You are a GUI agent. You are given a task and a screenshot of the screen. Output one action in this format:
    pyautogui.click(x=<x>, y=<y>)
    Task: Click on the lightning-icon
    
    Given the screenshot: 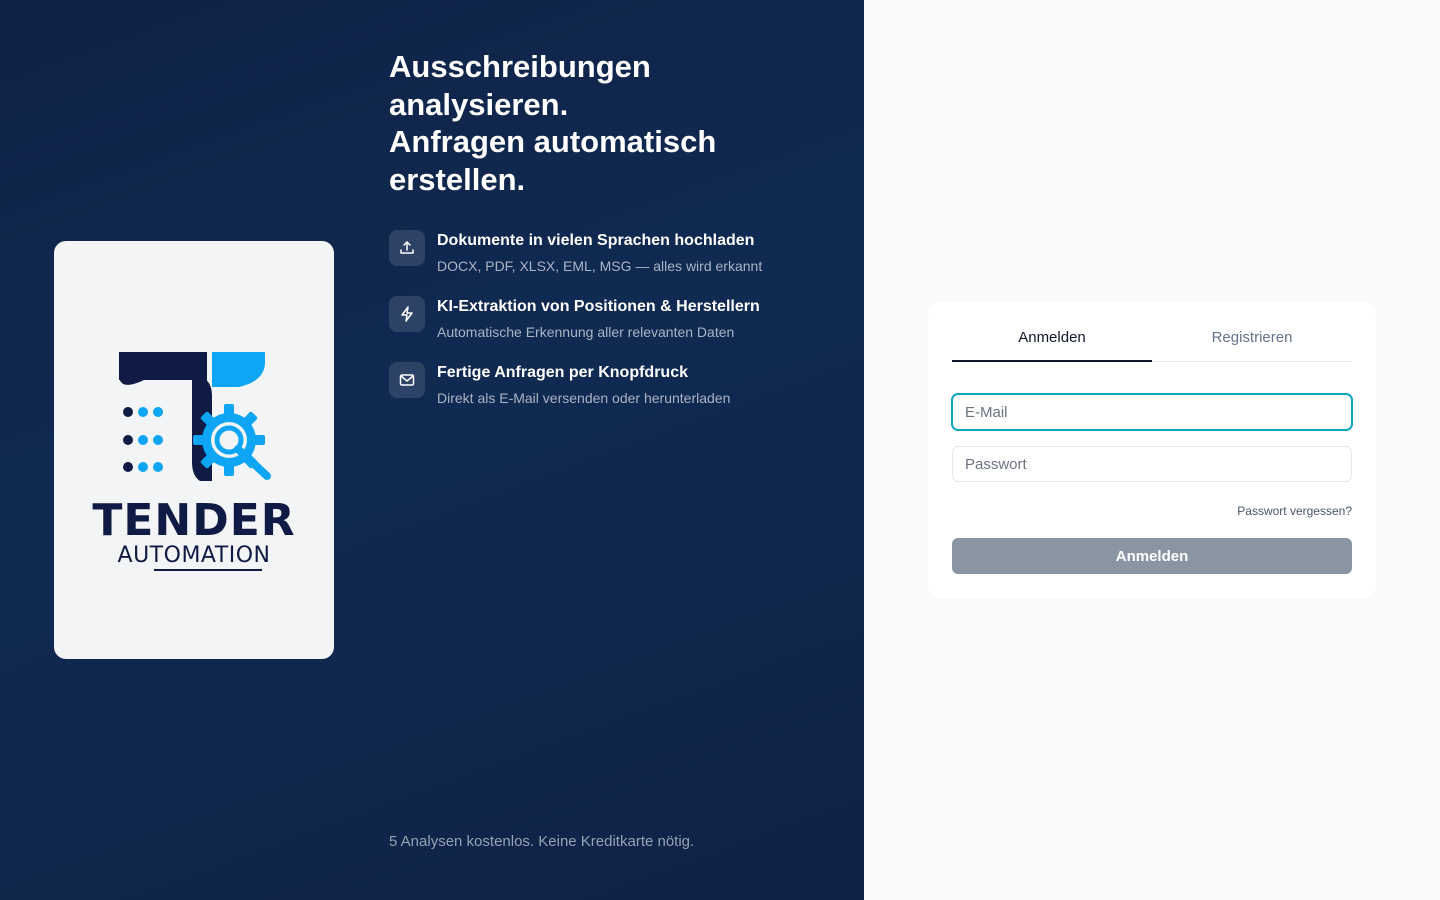 What is the action you would take?
    pyautogui.click(x=407, y=314)
    